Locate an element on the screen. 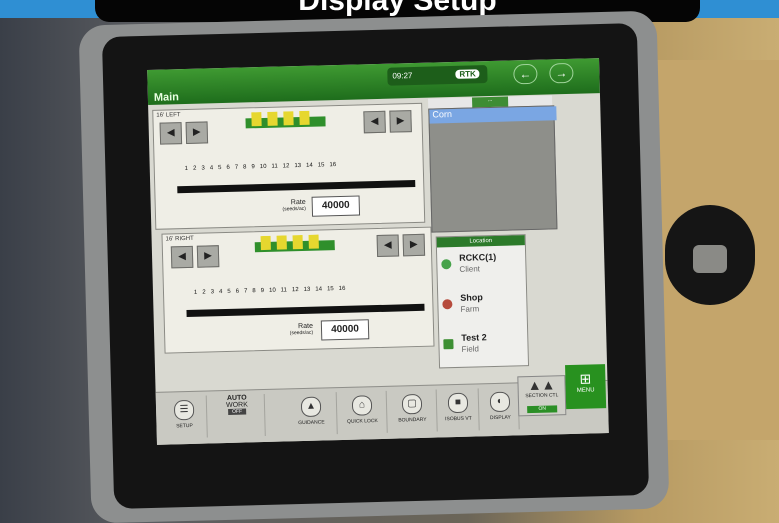 The height and width of the screenshot is (523, 779). section-label: SECTION CTL is located at coordinates (542, 396).